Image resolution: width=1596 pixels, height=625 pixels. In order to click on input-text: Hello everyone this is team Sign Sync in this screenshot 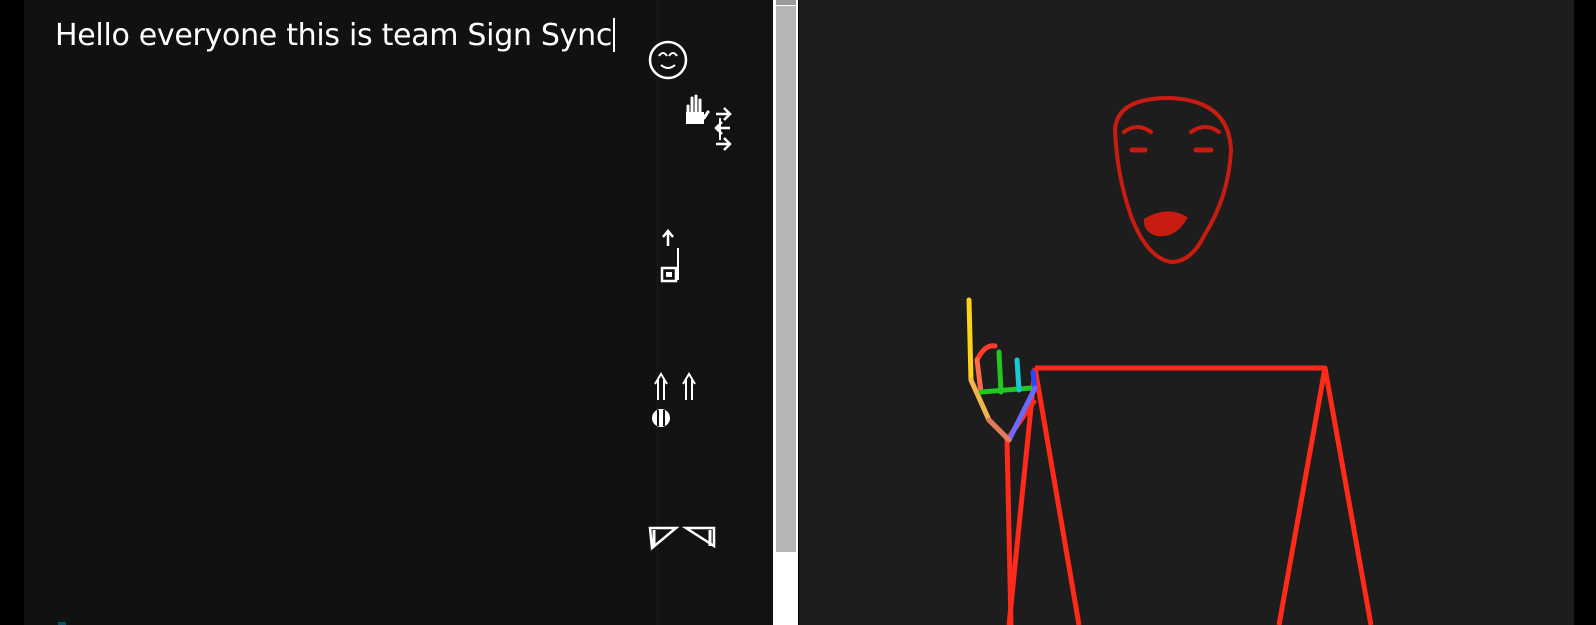, I will do `click(334, 35)`.